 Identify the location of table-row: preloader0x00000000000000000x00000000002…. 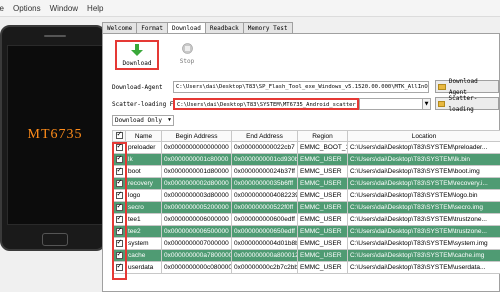
(306, 147).